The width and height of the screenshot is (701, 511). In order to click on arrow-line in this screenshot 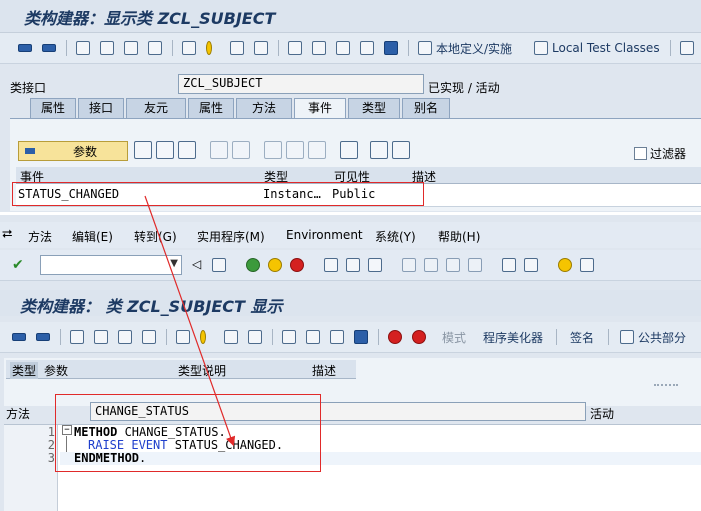, I will do `click(190, 321)`.